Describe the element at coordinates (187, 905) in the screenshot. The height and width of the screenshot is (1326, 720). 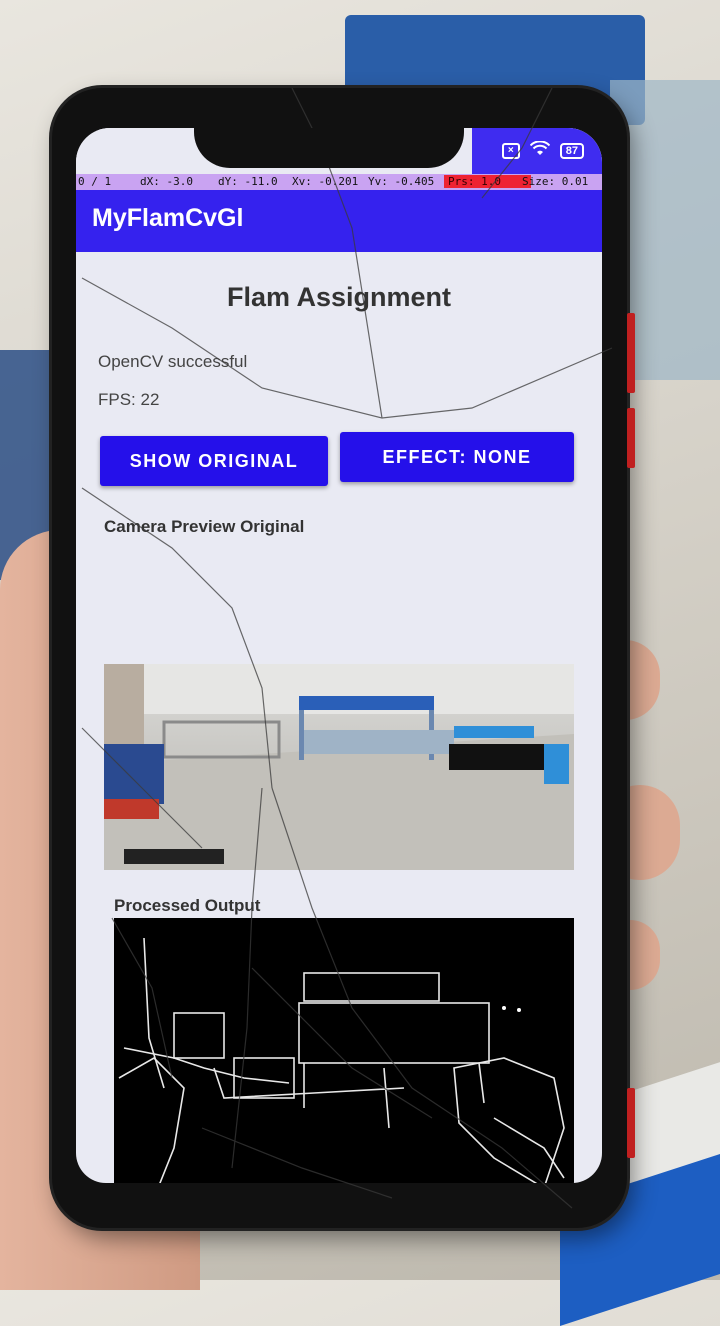
I see `processed-label: Processed Output` at that location.